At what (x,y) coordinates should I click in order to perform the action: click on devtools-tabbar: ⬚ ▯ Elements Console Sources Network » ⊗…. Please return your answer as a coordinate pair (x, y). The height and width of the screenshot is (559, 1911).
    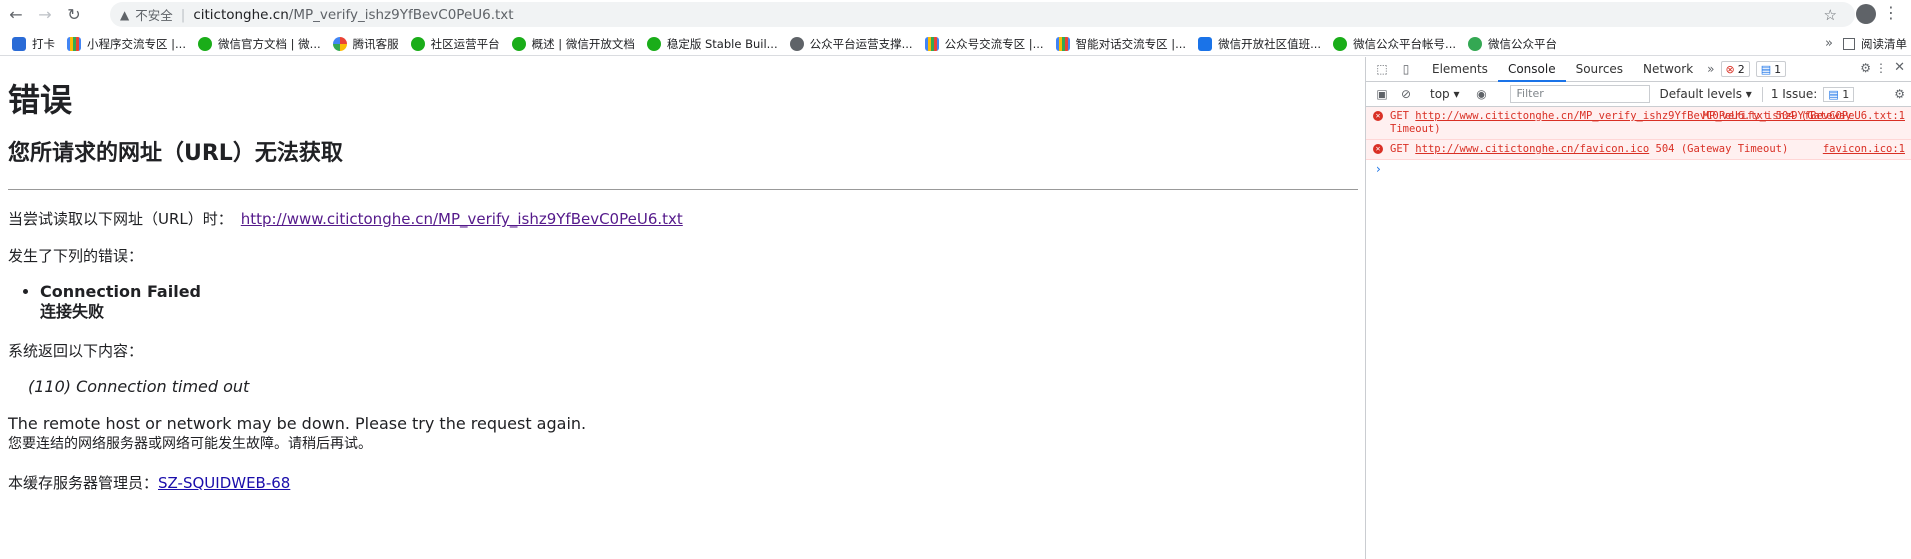
    Looking at the image, I should click on (1638, 69).